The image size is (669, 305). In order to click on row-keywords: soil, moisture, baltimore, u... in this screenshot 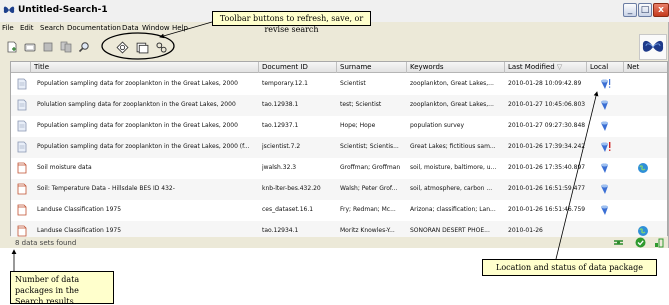, I will do `click(453, 167)`.